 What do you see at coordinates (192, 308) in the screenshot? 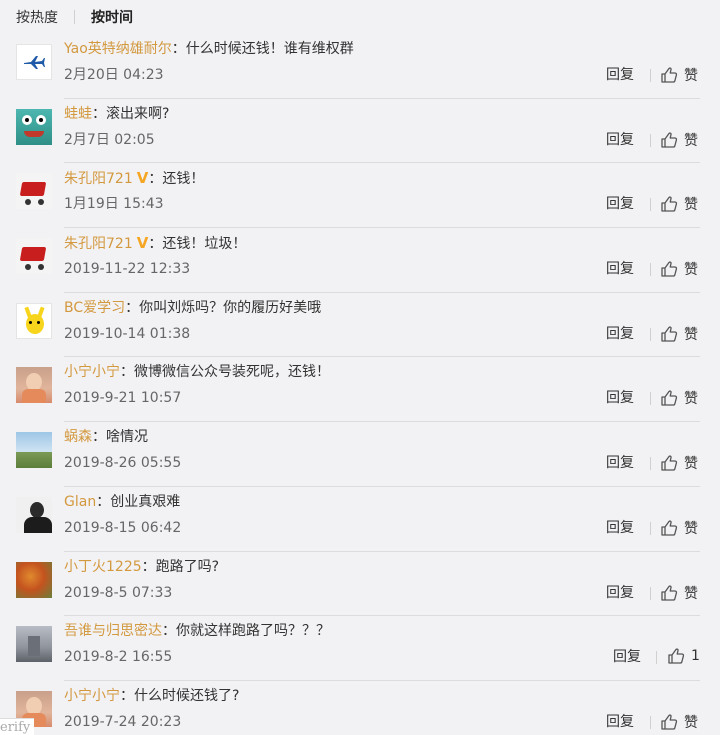
I see `comment-line: BC爱学习：你叫刘烁吗？你的履历好美哦` at bounding box center [192, 308].